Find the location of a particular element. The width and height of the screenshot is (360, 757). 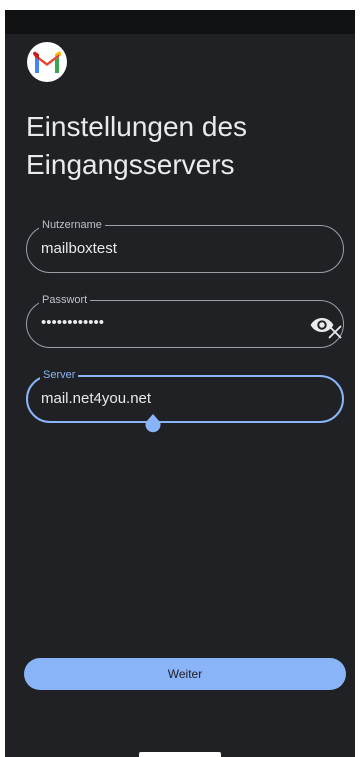

close-icon is located at coordinates (335, 332).